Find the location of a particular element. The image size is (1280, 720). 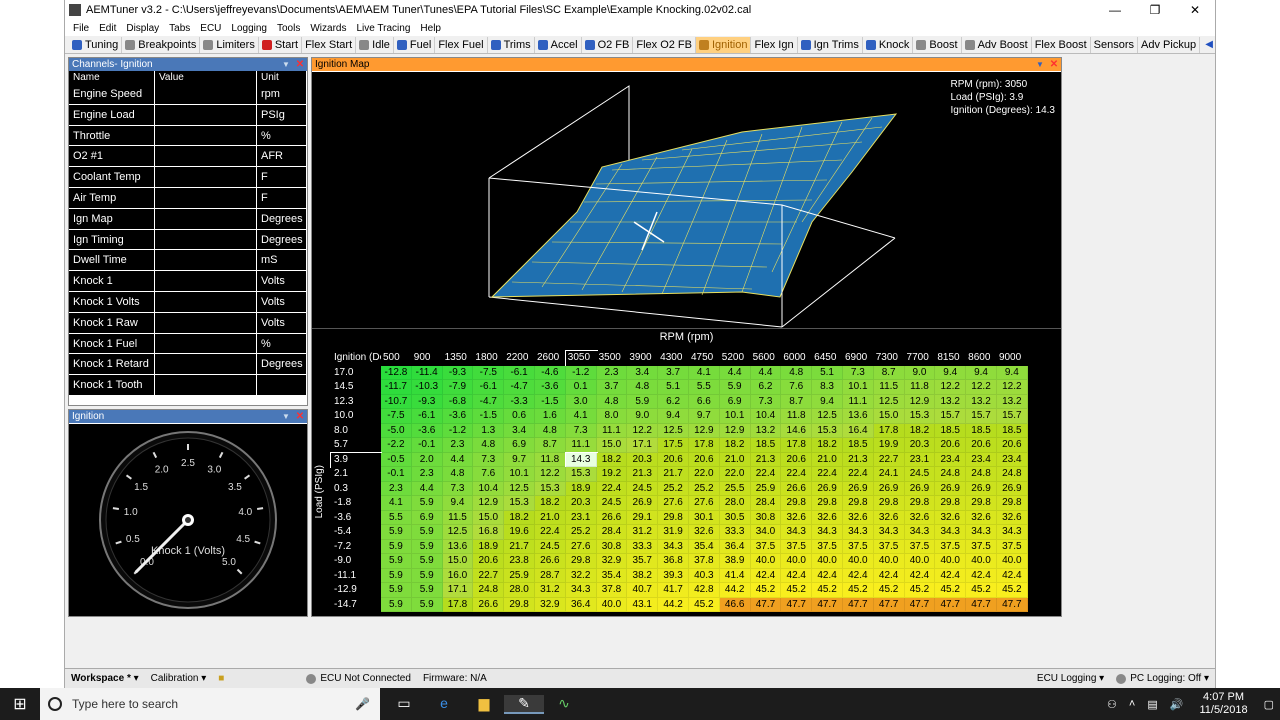

table-cell: 21.0 is located at coordinates (735, 459).